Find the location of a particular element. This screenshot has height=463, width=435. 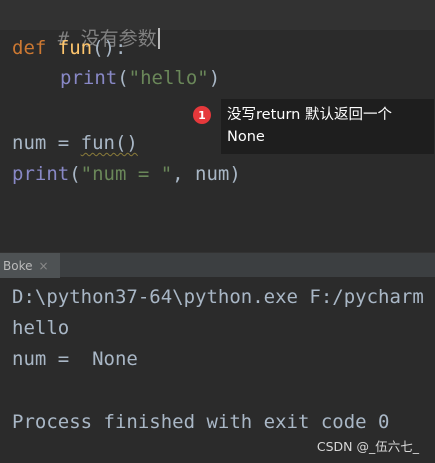

annotation-tooltip: 没写return 默认返回一个 None is located at coordinates (327, 126).